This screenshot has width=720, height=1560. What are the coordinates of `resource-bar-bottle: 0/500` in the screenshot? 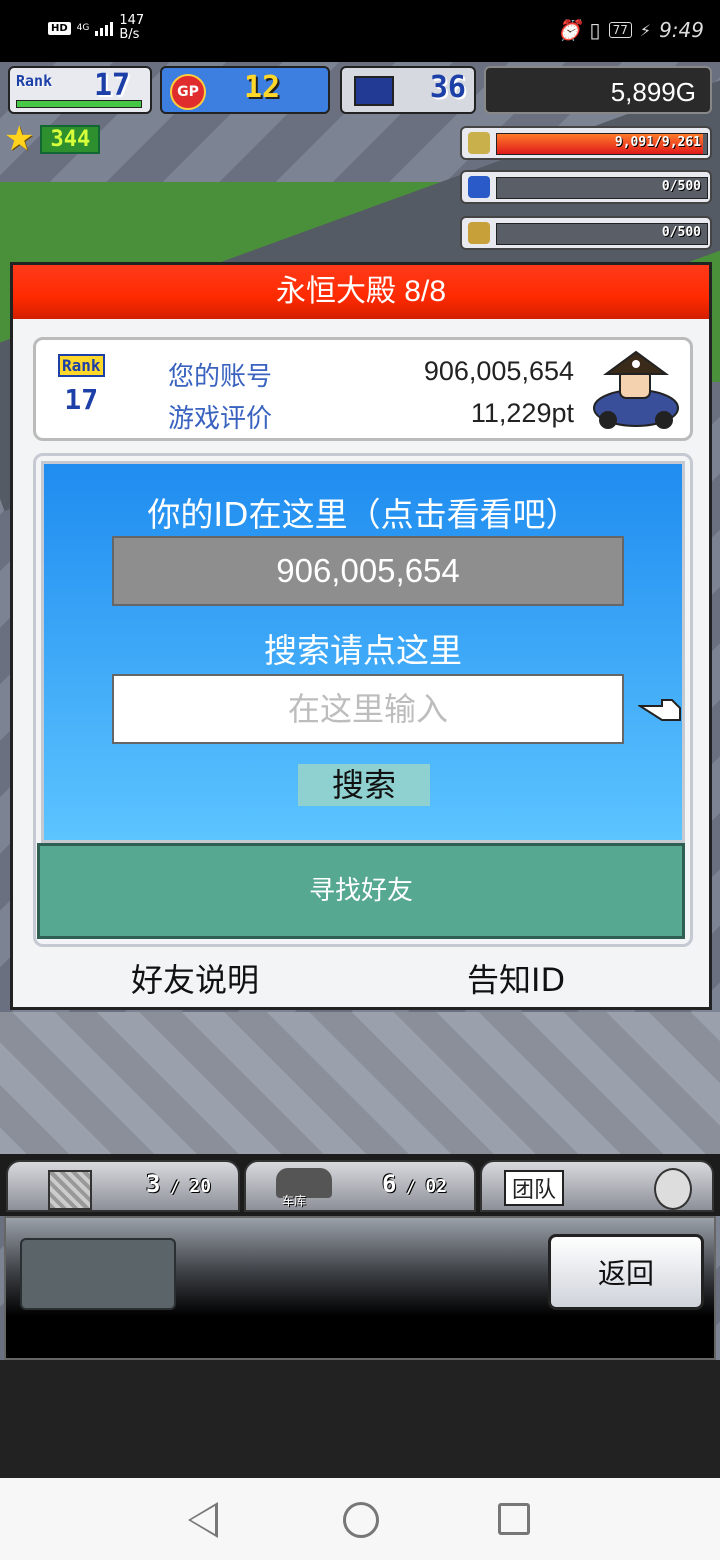 It's located at (586, 187).